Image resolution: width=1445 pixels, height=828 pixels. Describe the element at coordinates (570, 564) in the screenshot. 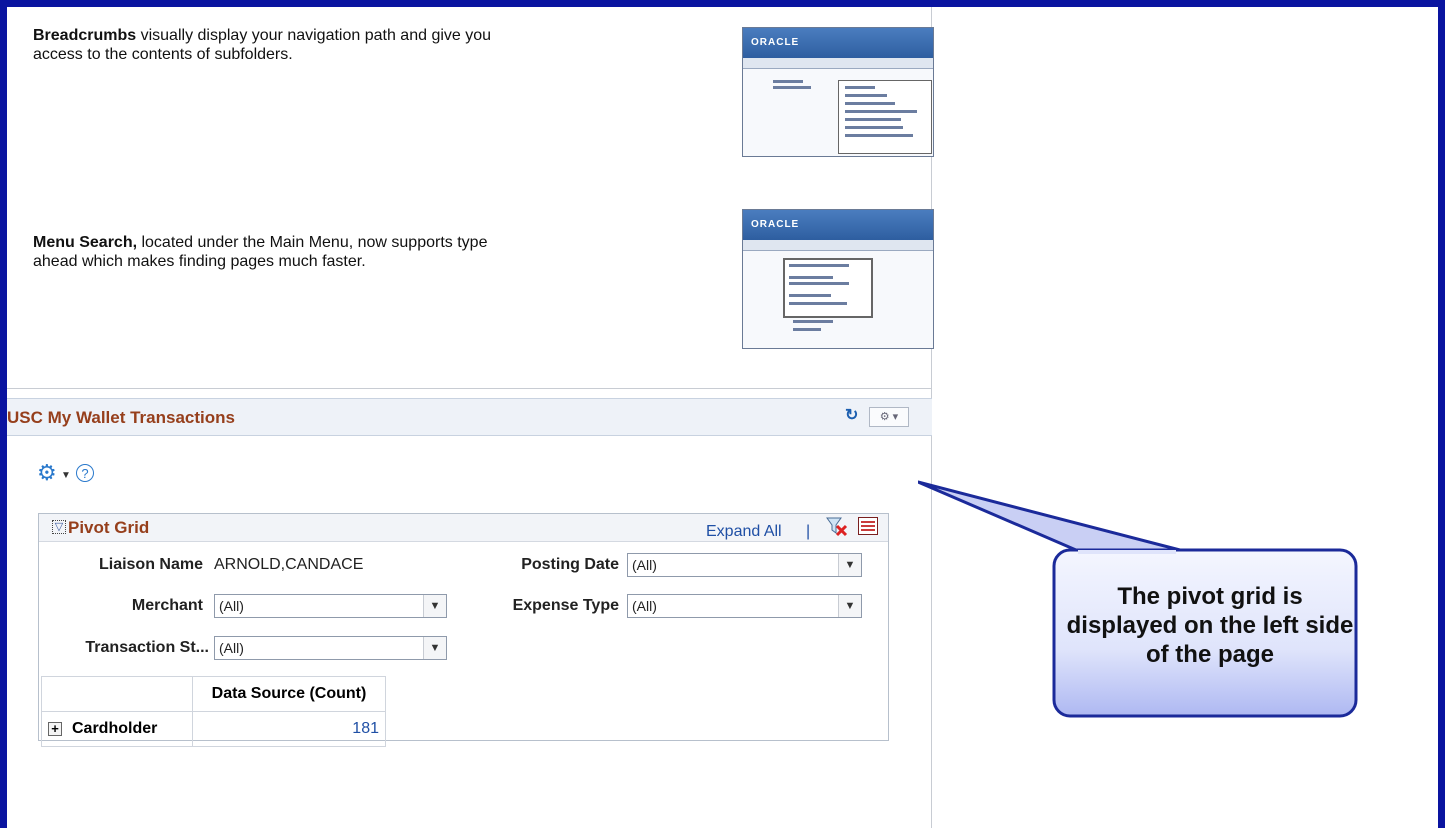

I see `posting-date-label: Posting Date` at that location.